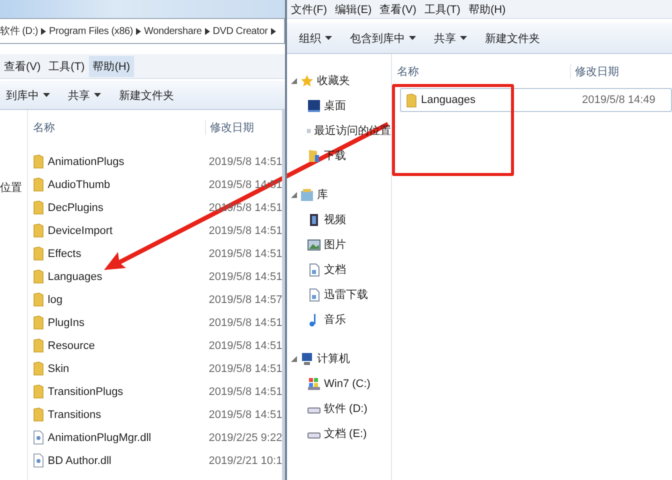  I want to click on file-name: PlugIns, so click(66, 322).